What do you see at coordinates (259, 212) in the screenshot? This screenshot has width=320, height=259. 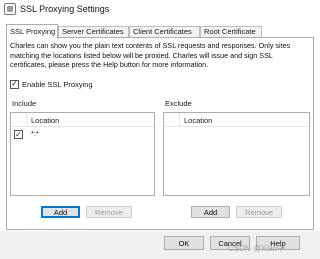 I see `exclude-remove-button: Remove` at bounding box center [259, 212].